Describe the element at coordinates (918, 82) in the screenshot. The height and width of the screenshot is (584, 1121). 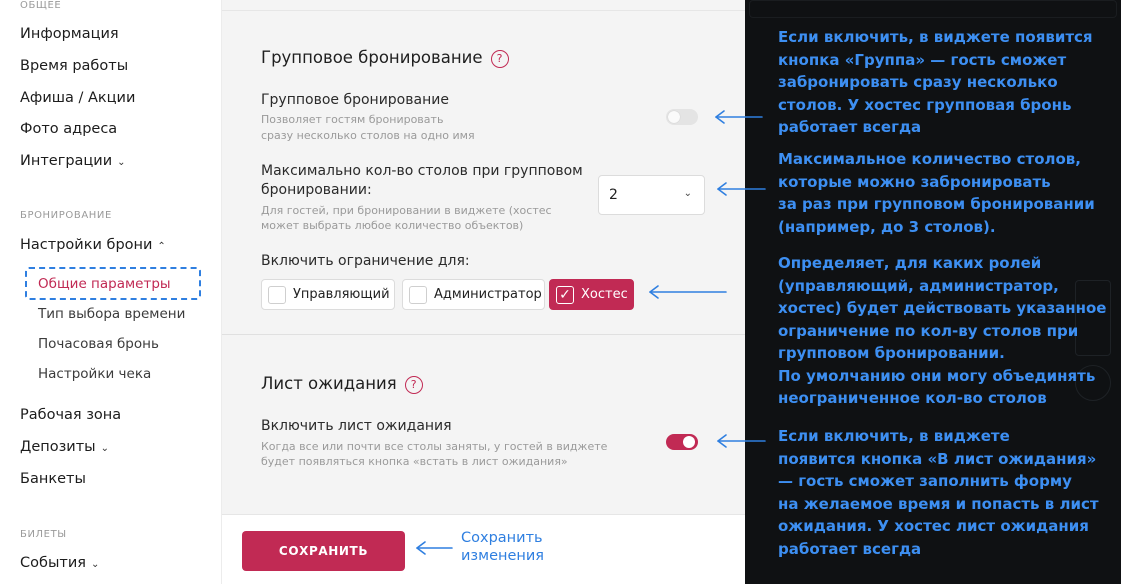
I see `explanation-line: забронировать сразу несколько` at that location.